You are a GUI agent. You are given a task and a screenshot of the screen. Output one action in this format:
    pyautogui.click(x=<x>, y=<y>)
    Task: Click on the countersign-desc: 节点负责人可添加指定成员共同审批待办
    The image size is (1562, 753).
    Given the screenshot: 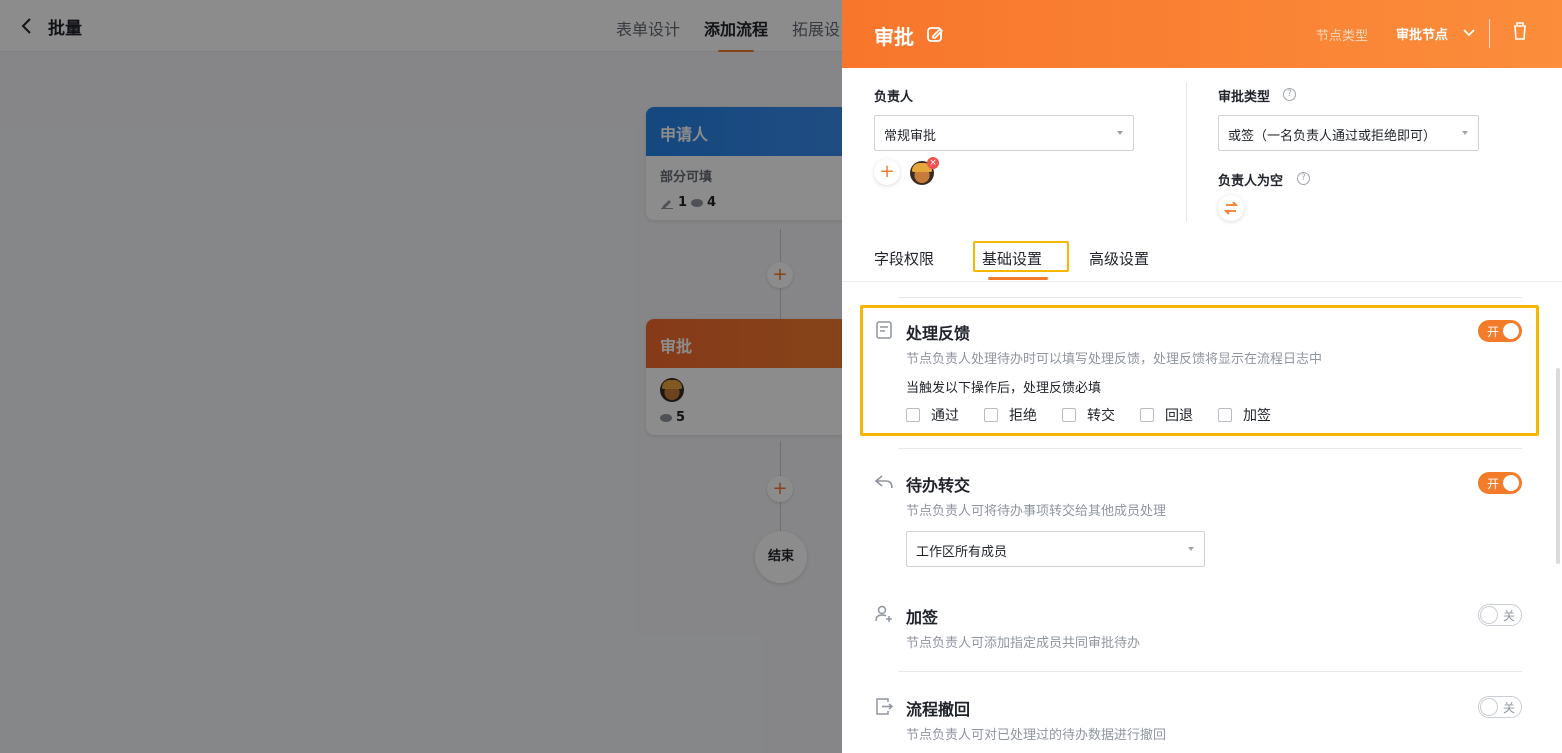 What is the action you would take?
    pyautogui.click(x=1023, y=643)
    